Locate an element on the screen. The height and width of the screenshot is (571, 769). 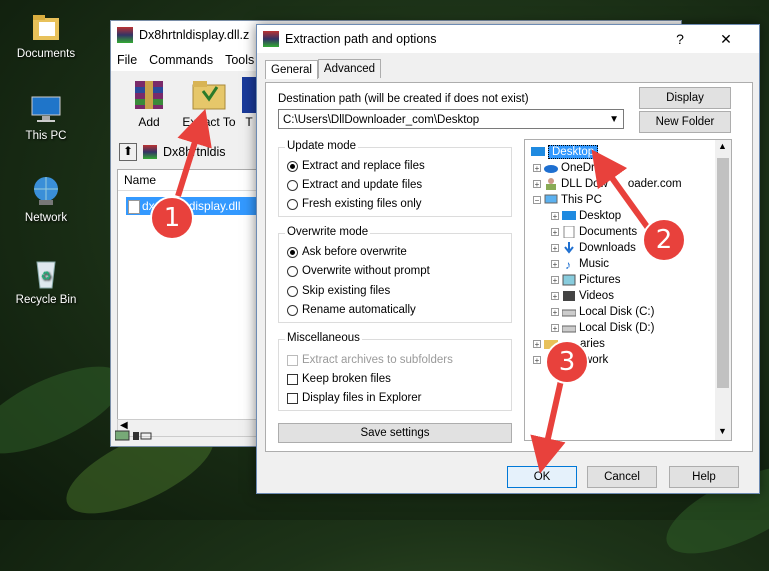
step-badge-1: 1 is located at coordinates (172, 218).